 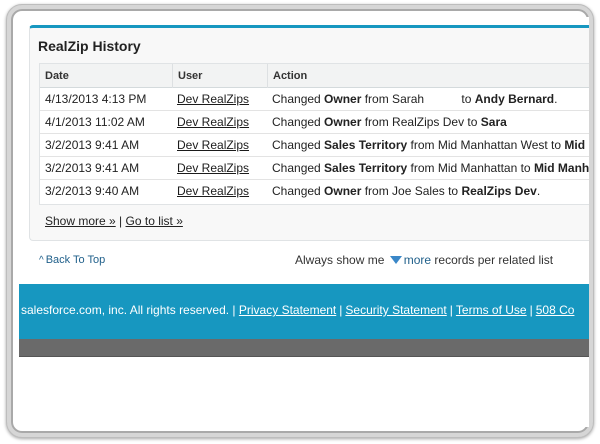 What do you see at coordinates (80, 221) in the screenshot?
I see `show-more-link: Show more »` at bounding box center [80, 221].